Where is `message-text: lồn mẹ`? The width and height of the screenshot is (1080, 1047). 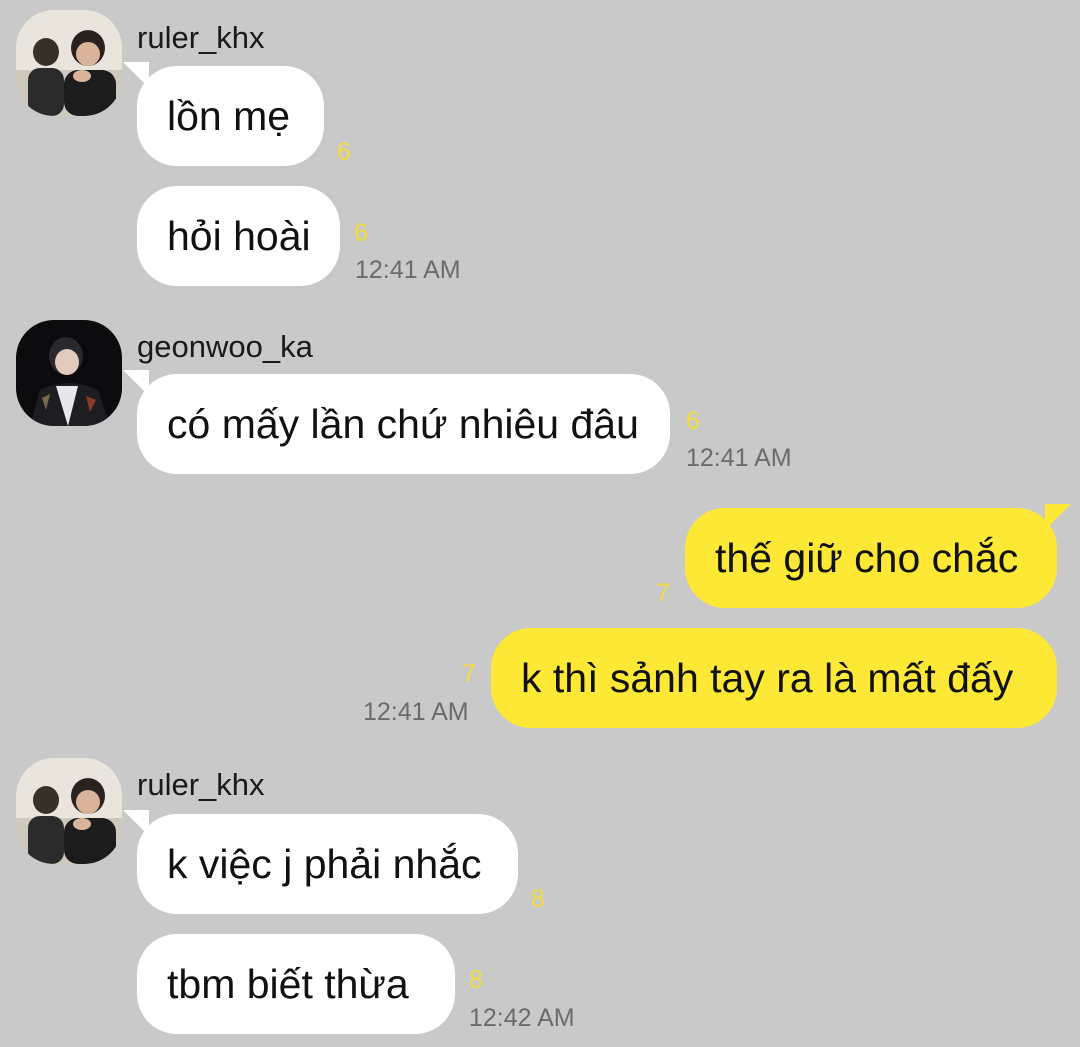 message-text: lồn mẹ is located at coordinates (229, 115).